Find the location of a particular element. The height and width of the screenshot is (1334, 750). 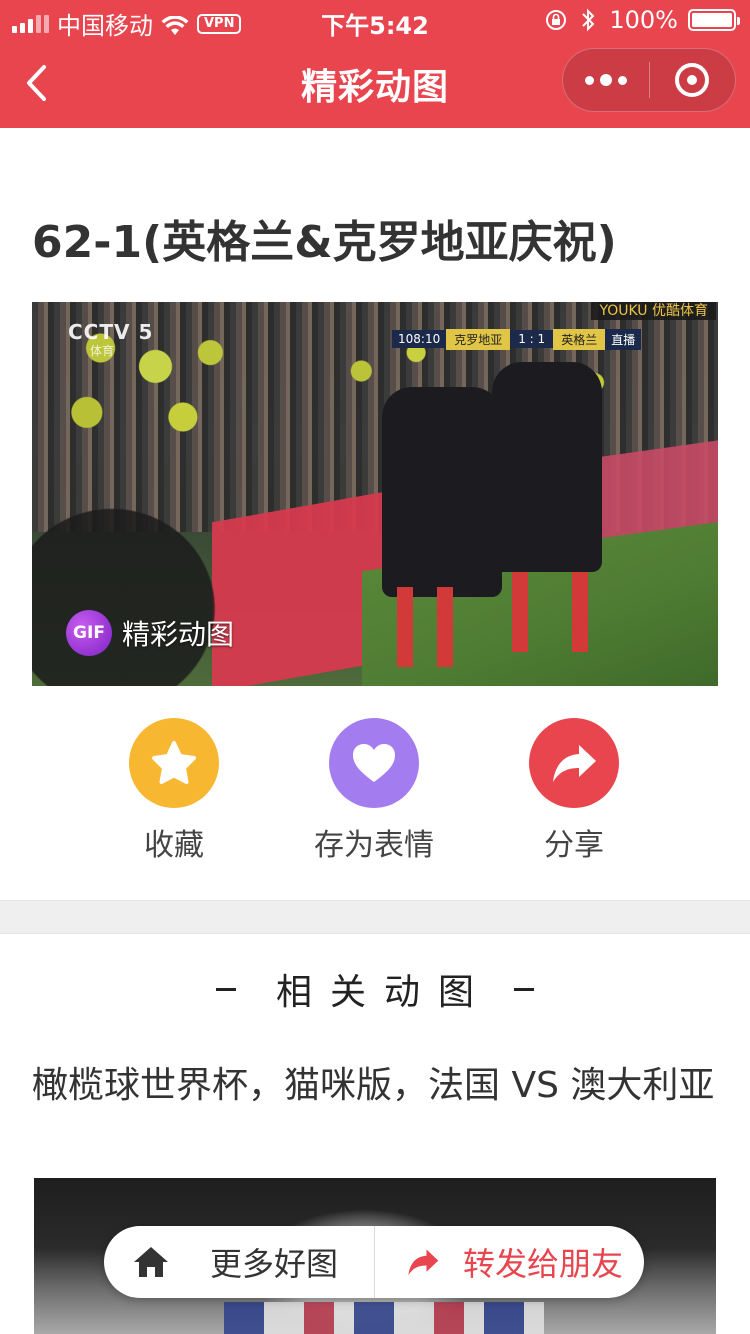

home-icon is located at coordinates (151, 1262).